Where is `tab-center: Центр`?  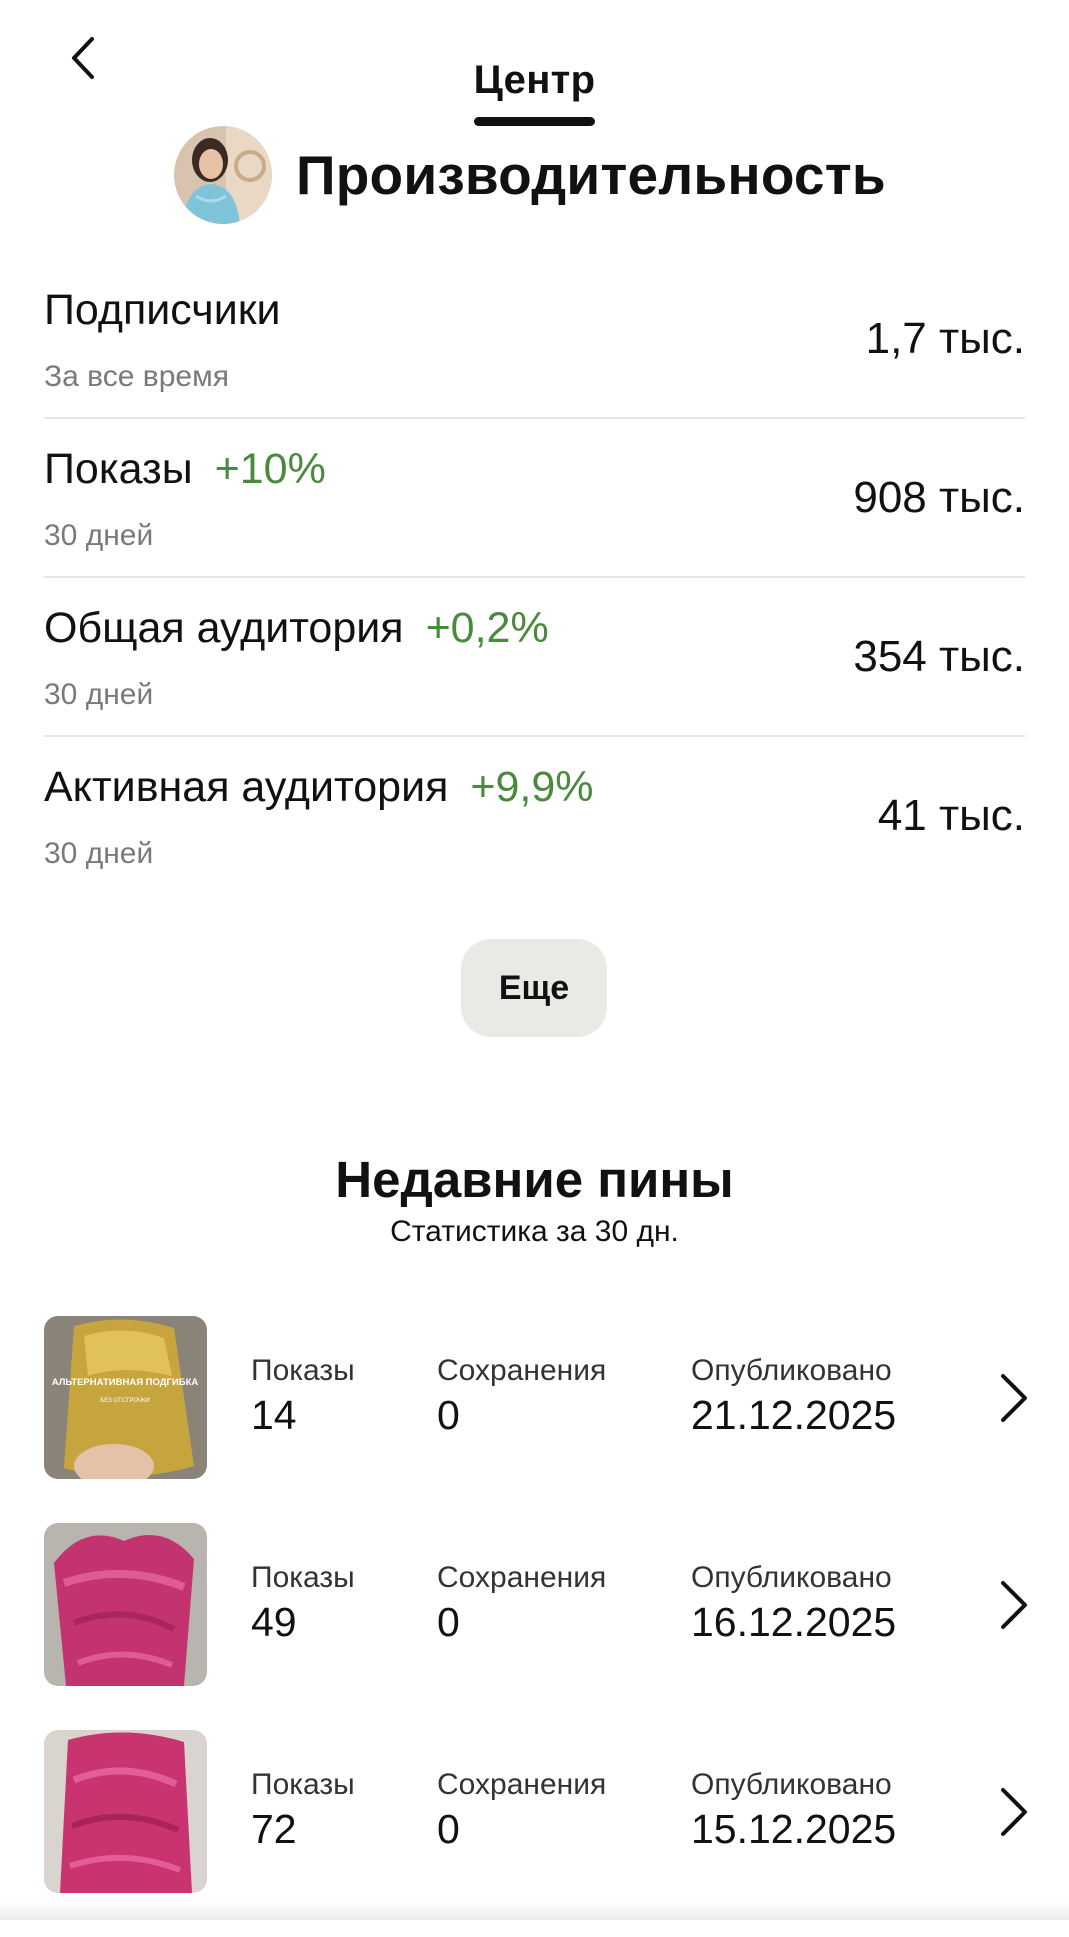 tab-center: Центр is located at coordinates (534, 92).